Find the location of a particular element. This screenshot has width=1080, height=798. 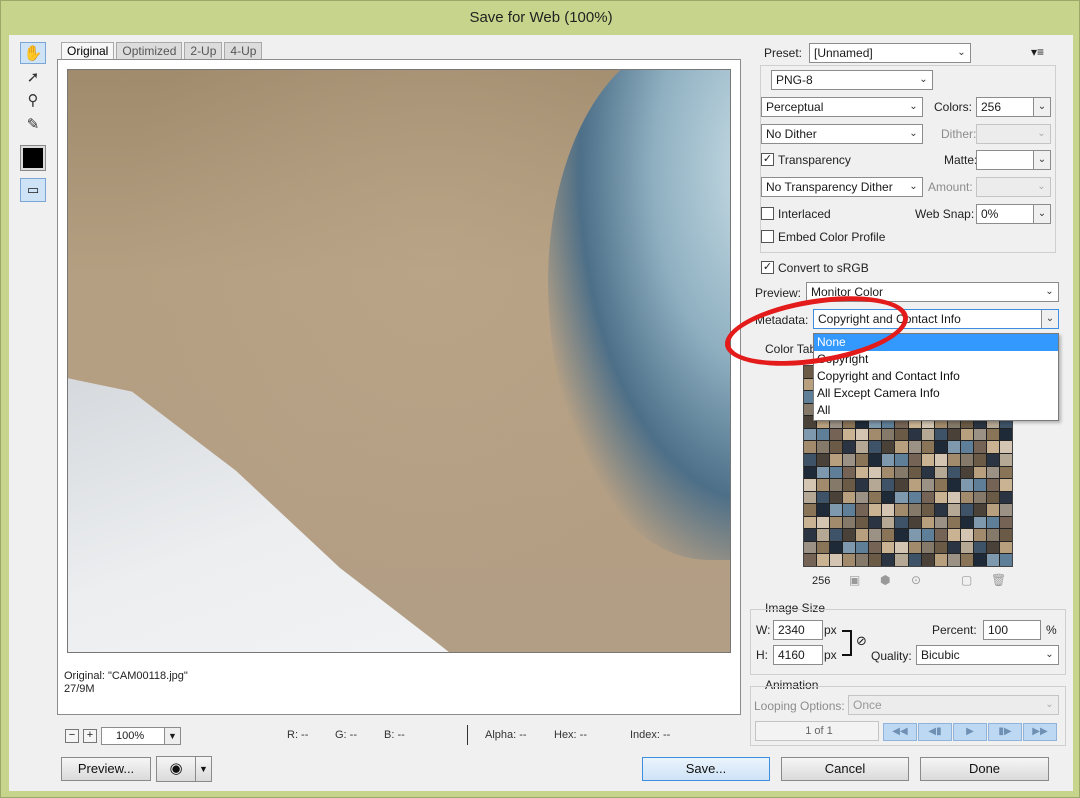

eyedropper-color-swatch is located at coordinates (33, 158).